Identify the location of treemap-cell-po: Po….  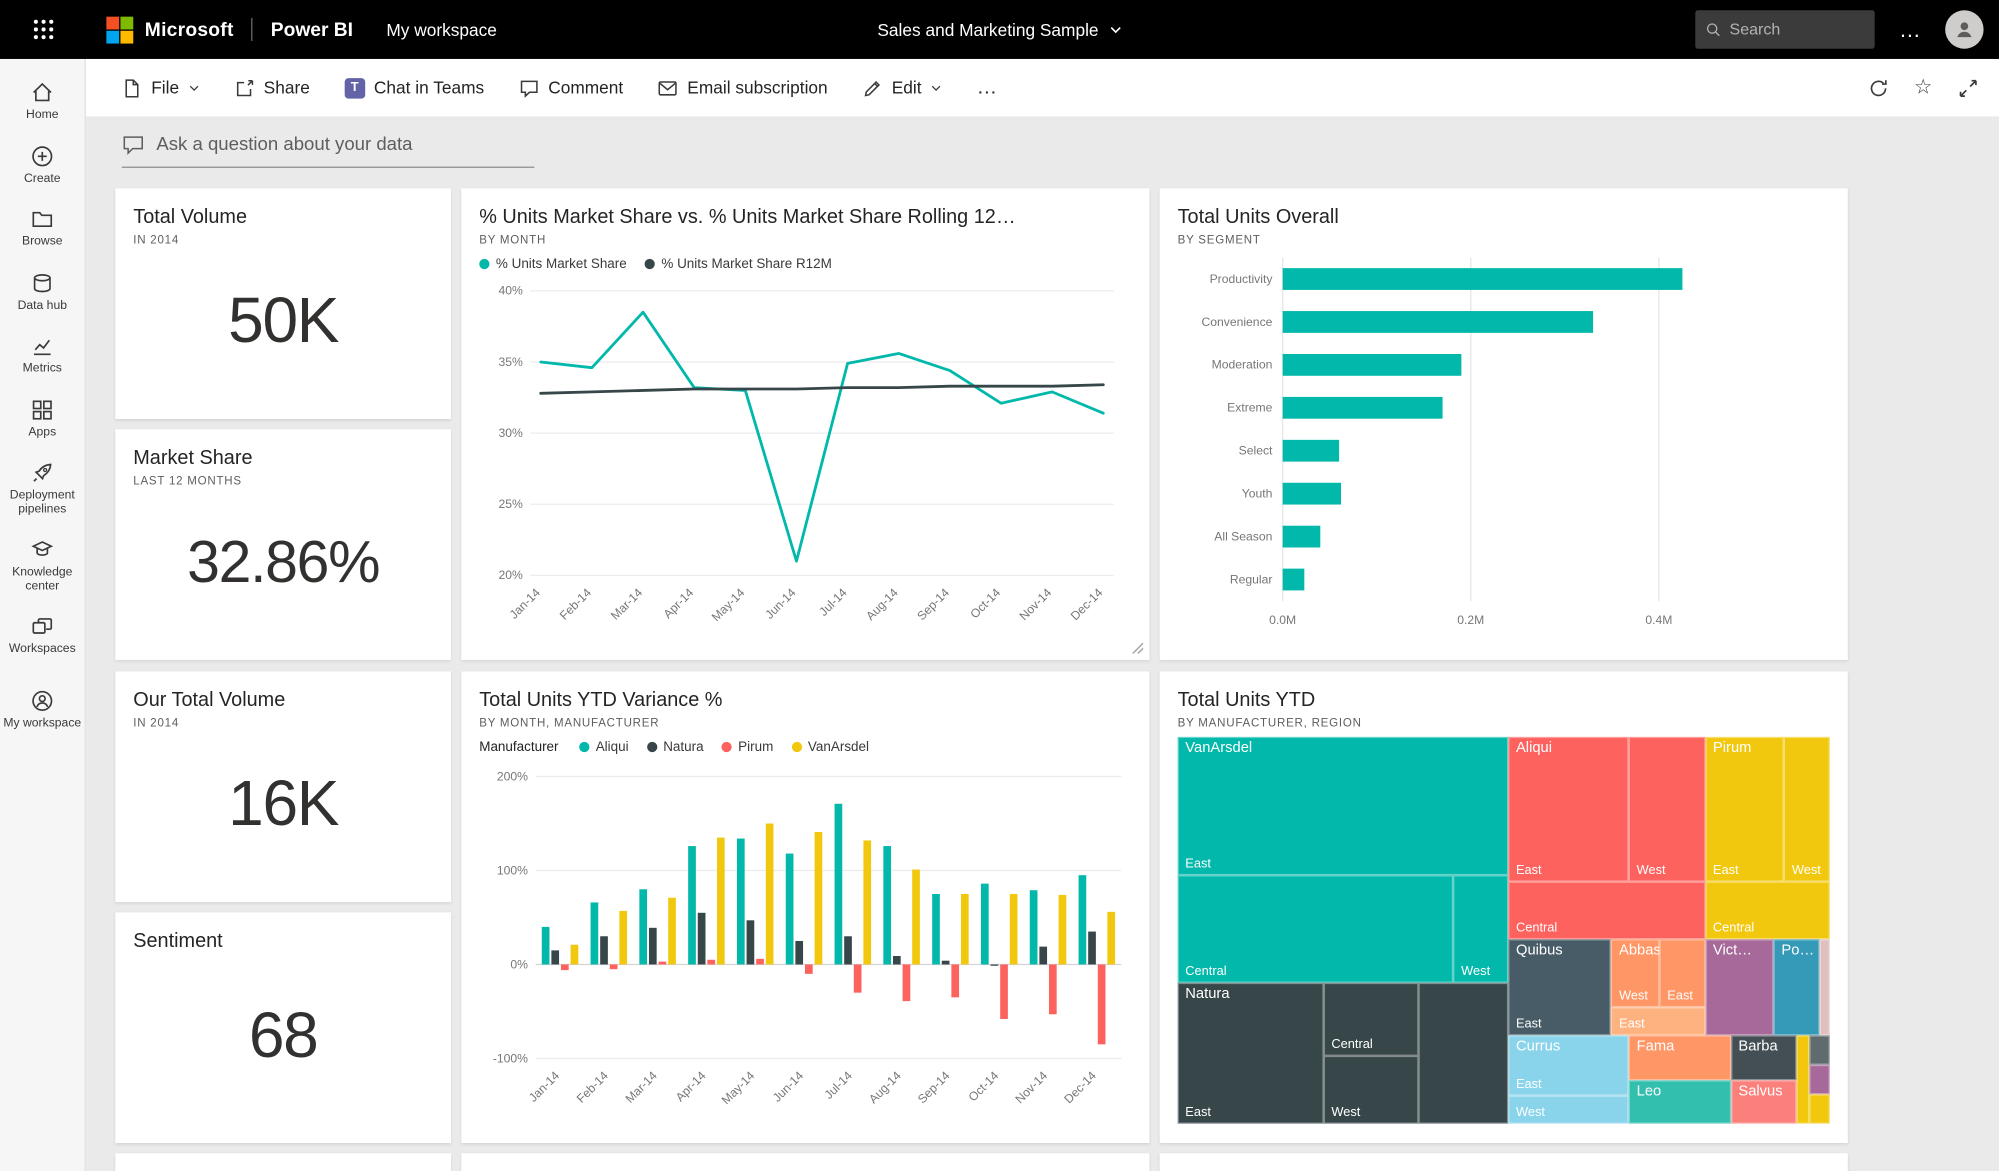
(1796, 987).